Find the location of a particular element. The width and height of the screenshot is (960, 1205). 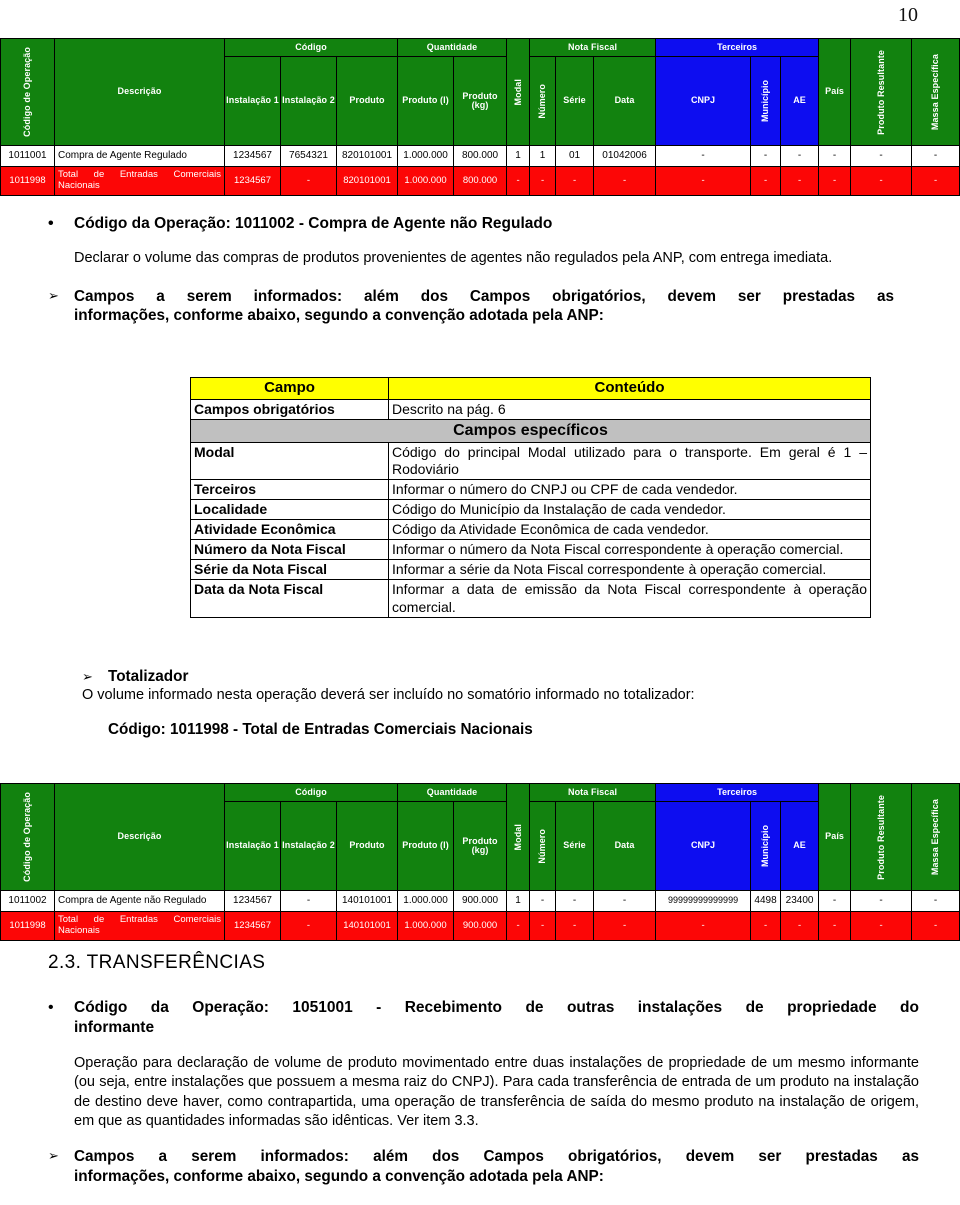

cell-municipio: - is located at coordinates (766, 181).